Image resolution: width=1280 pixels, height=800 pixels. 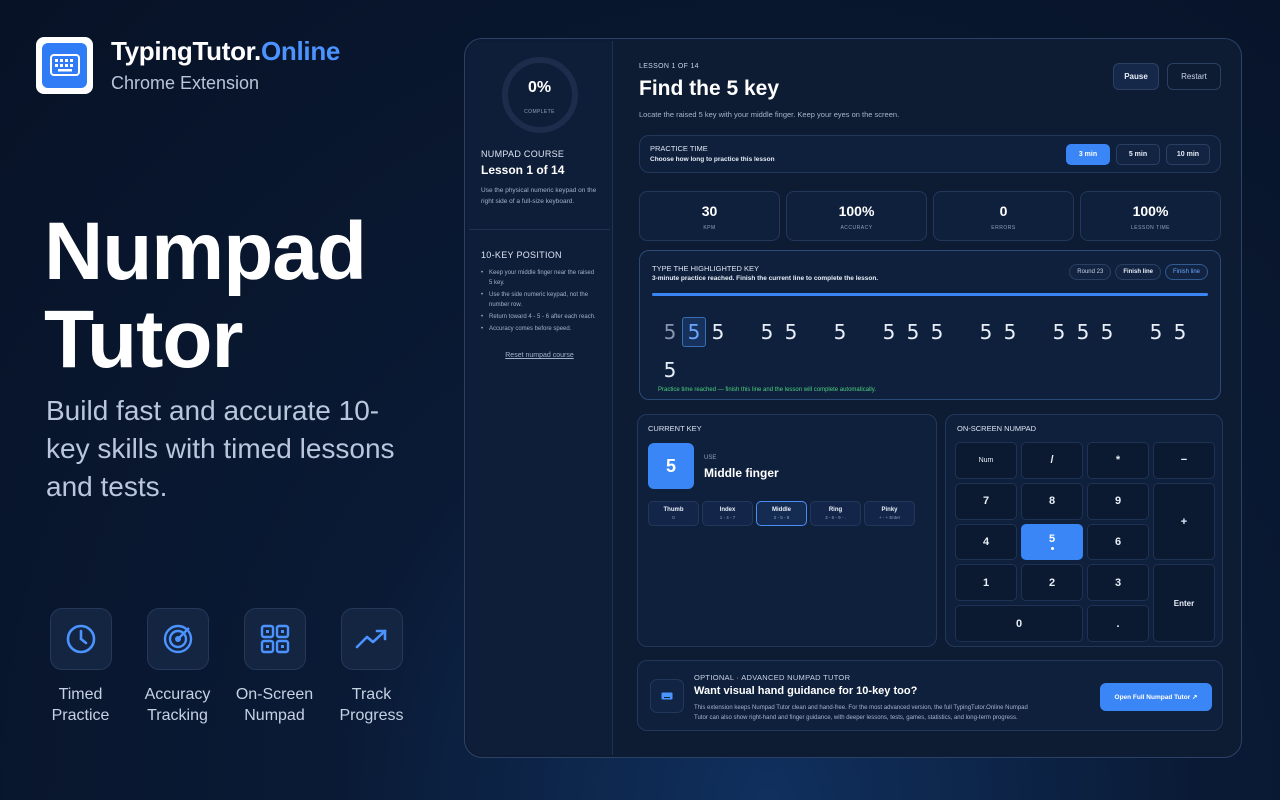 What do you see at coordinates (539, 87) in the screenshot?
I see `progress-value: 0%` at bounding box center [539, 87].